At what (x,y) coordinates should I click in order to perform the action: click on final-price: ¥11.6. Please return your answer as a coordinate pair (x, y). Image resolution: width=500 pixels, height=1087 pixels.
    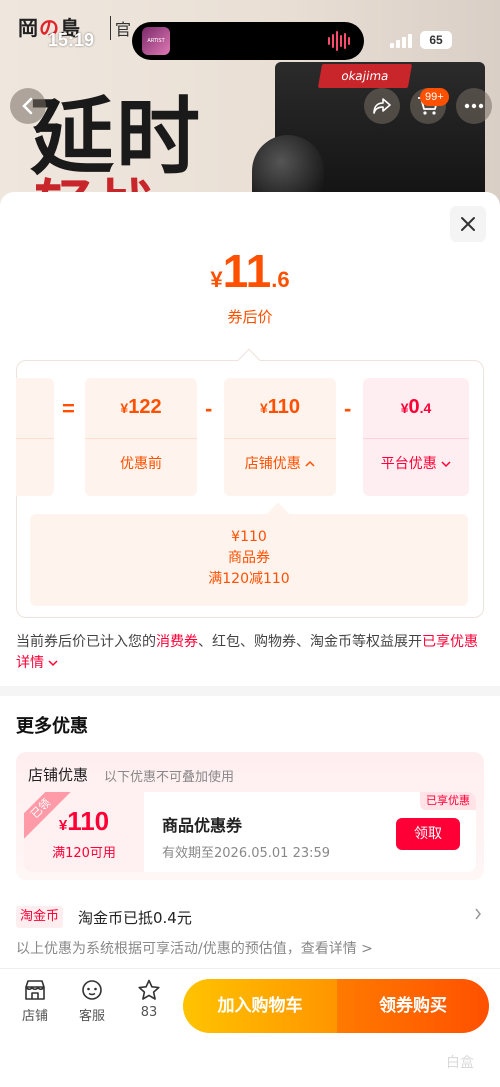
    Looking at the image, I should click on (250, 271).